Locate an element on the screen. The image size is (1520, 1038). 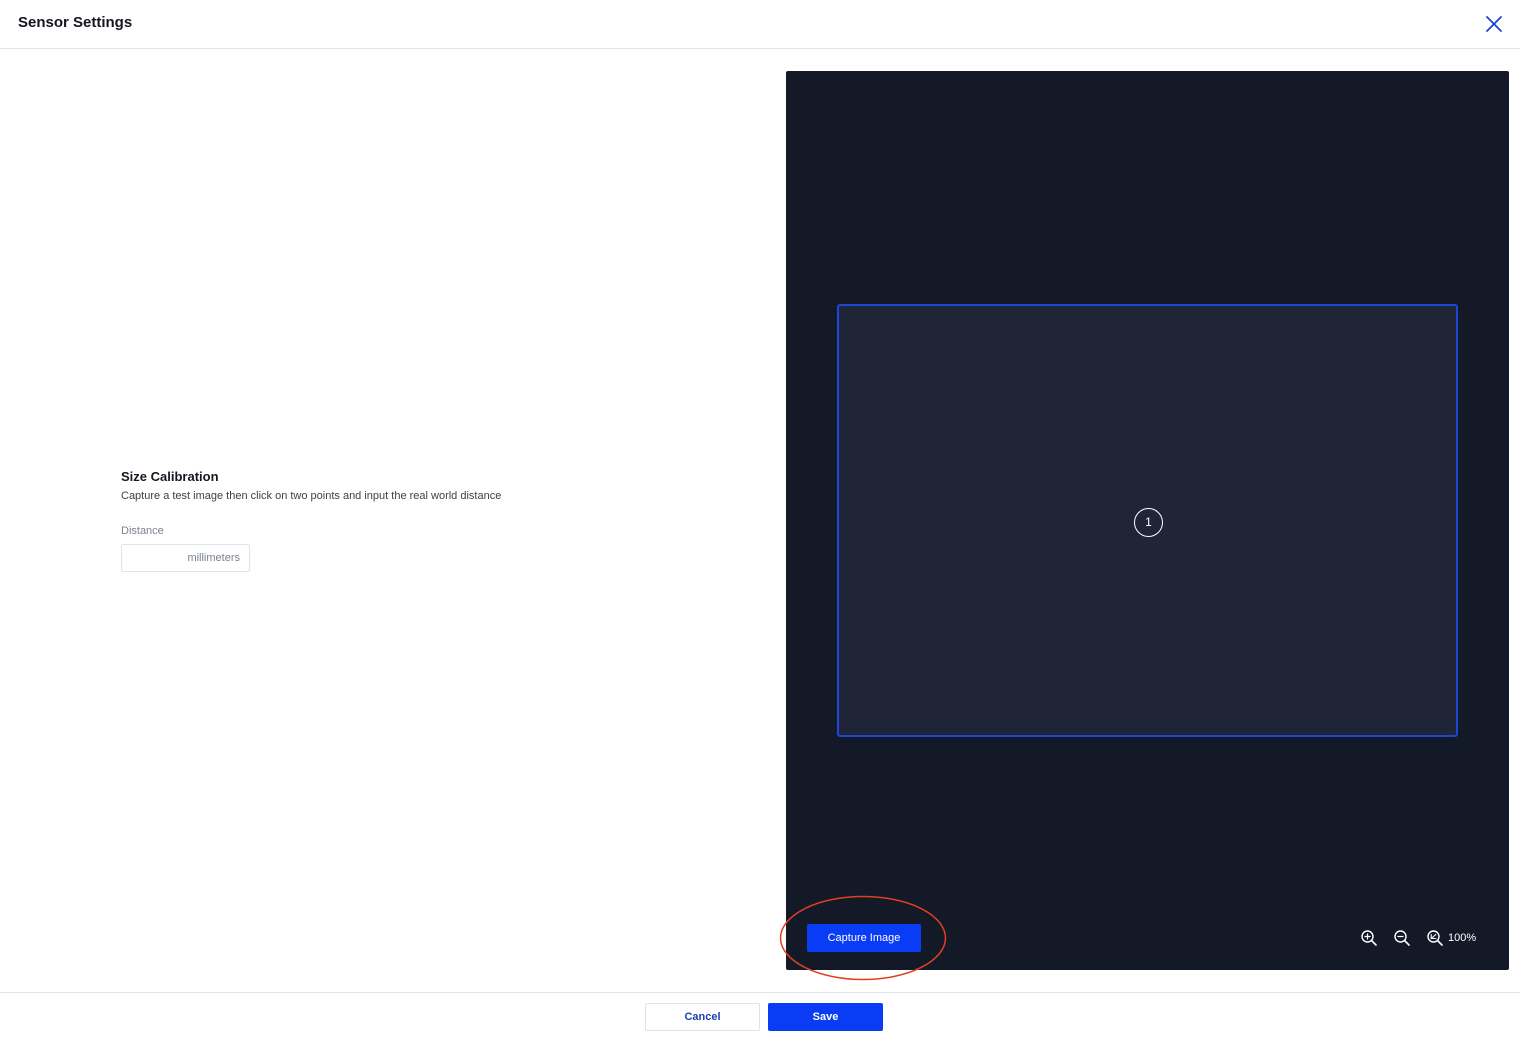
section-title: Size Calibration is located at coordinates (170, 476).